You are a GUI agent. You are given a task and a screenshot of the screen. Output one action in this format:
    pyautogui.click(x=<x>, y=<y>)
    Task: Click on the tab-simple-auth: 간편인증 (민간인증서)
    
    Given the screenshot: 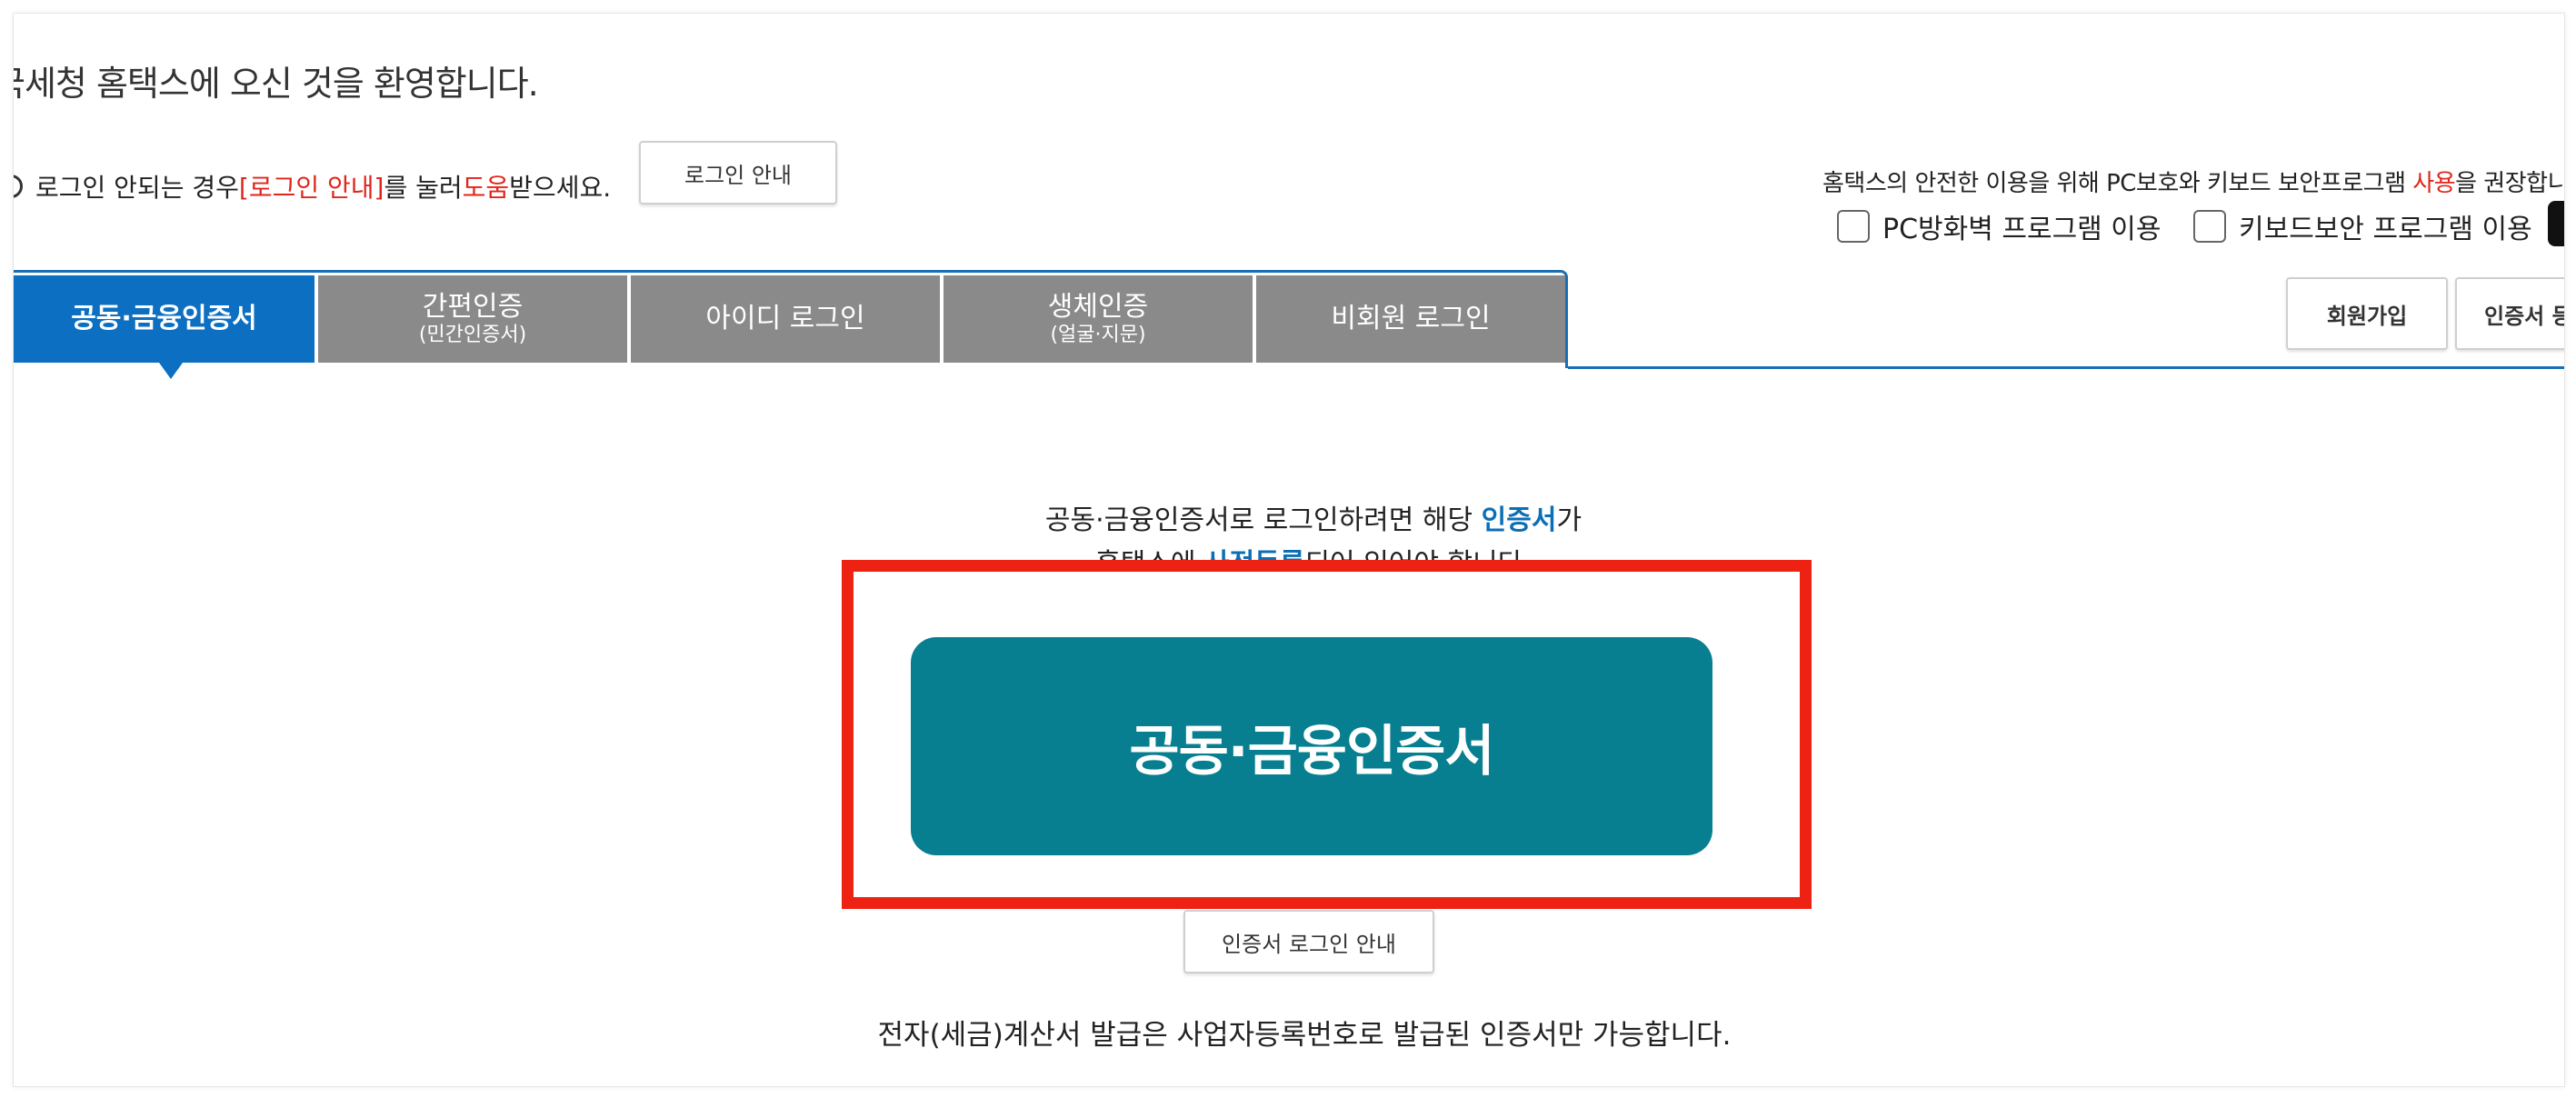 What is the action you would take?
    pyautogui.click(x=472, y=319)
    